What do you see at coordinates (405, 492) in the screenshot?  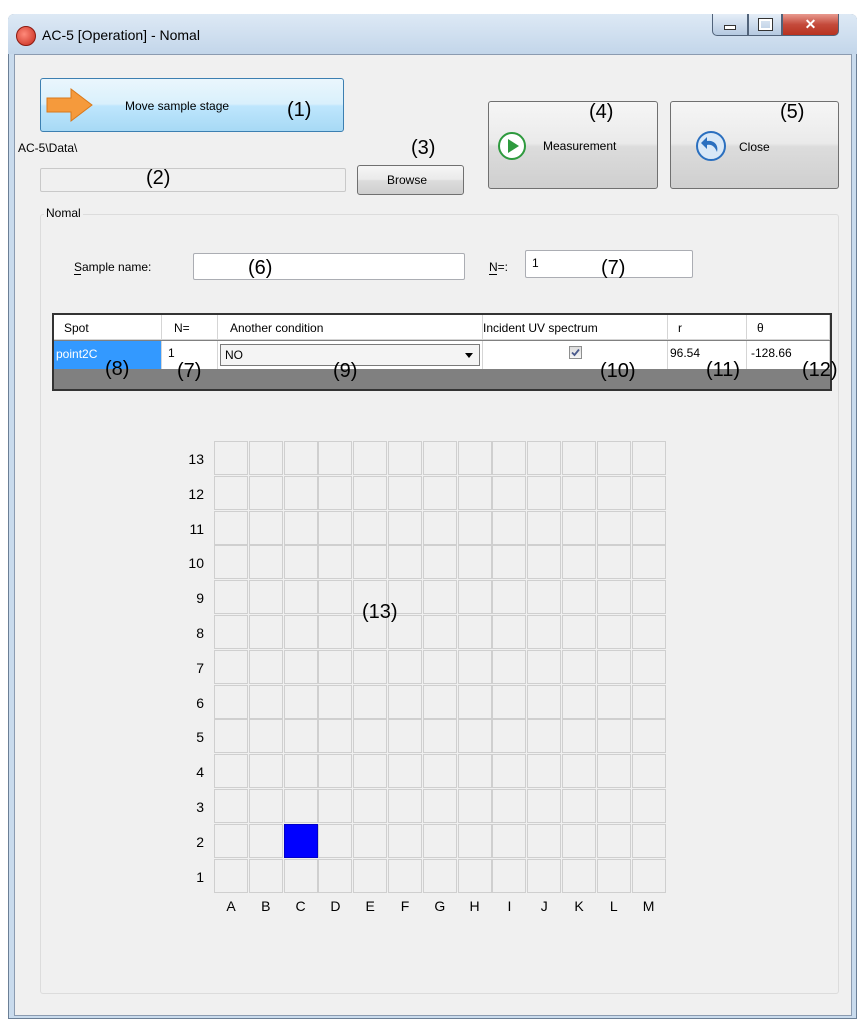 I see `grid-cell-F12` at bounding box center [405, 492].